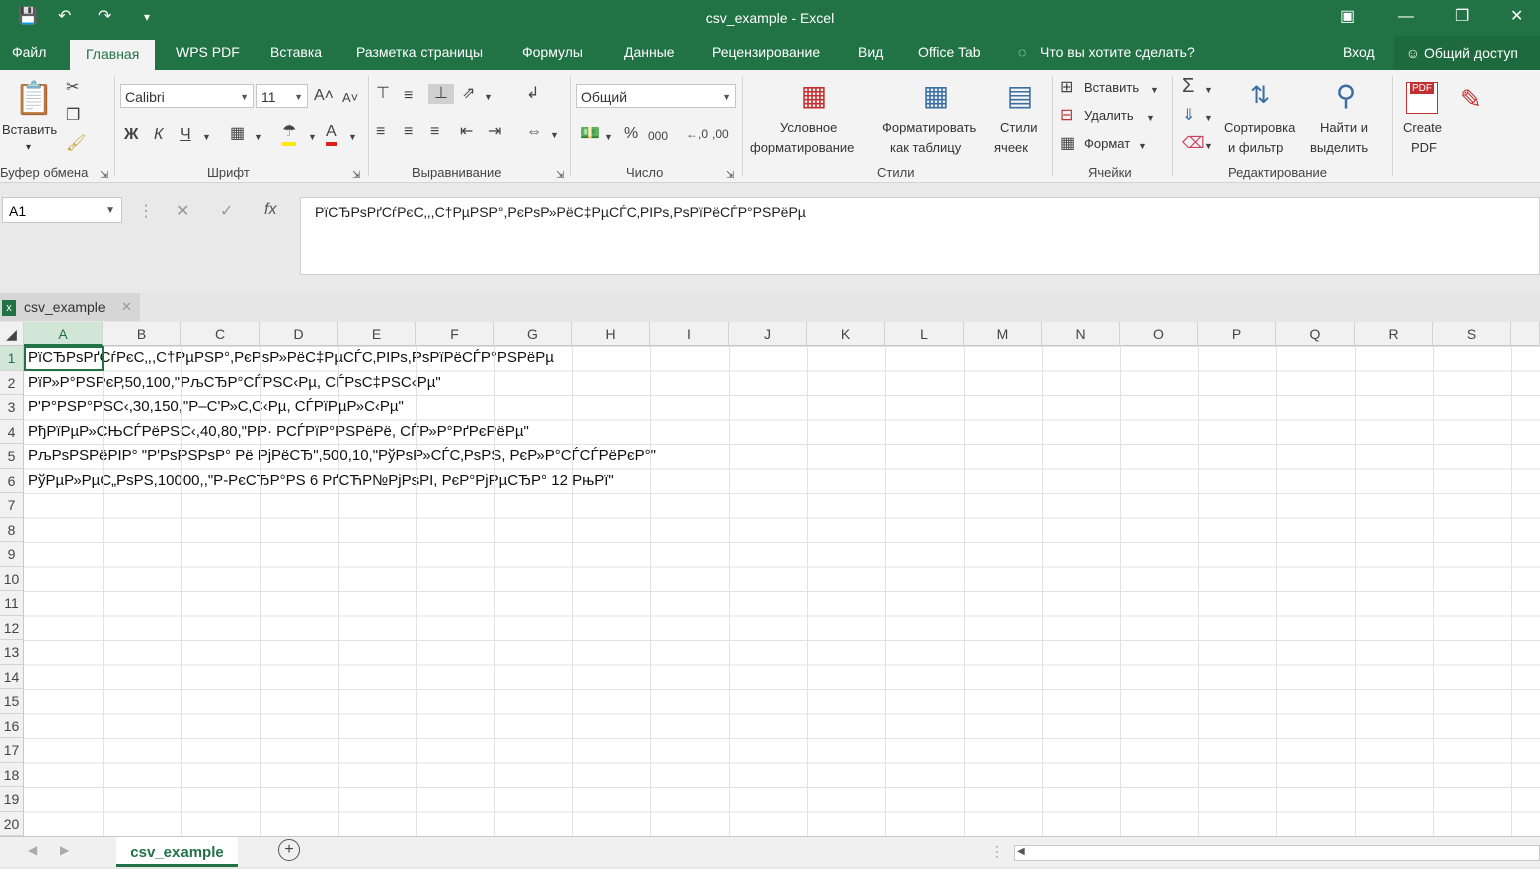 The width and height of the screenshot is (1540, 869). What do you see at coordinates (12, 725) in the screenshot?
I see `row-header: 16` at bounding box center [12, 725].